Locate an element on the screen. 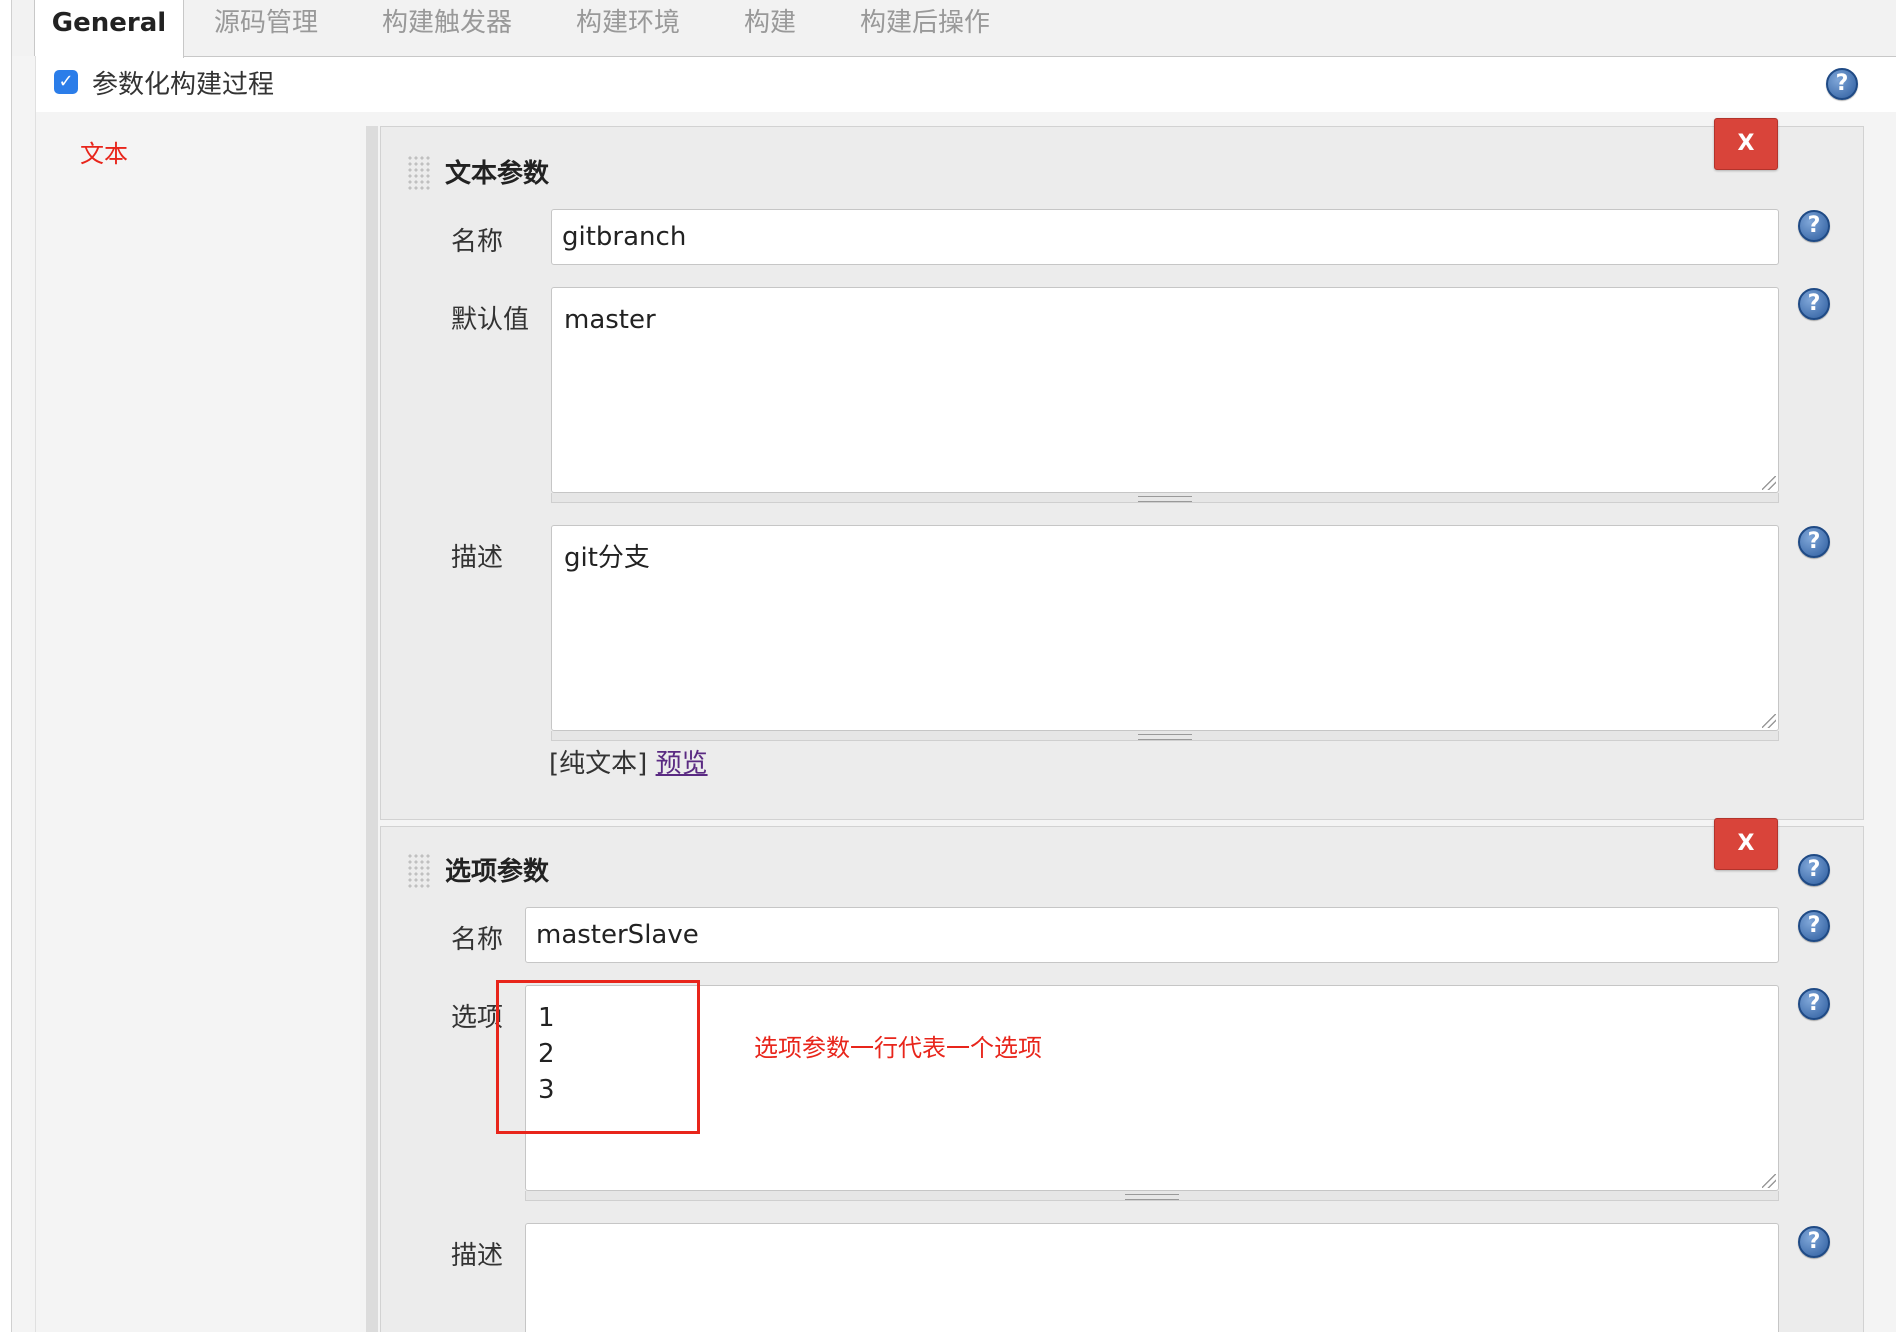  parameterized-label: 参数化构建过程 is located at coordinates (183, 85).